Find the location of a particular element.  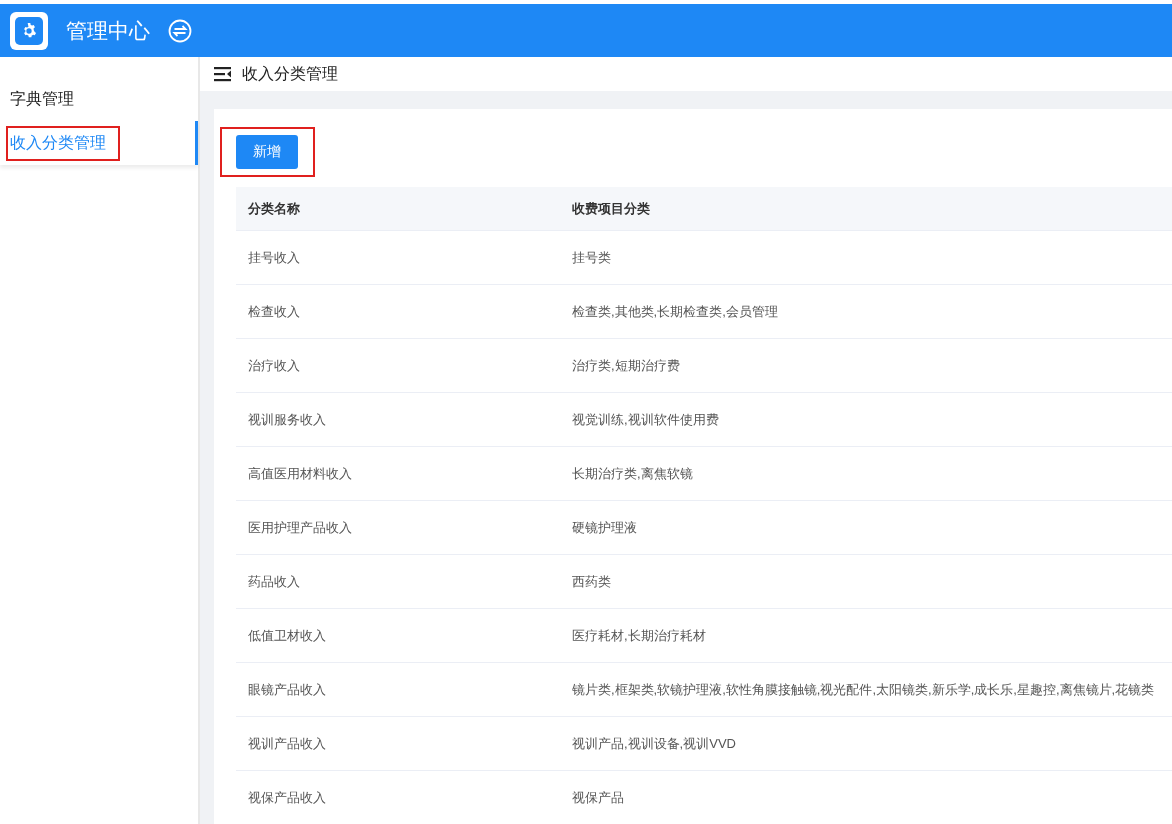

table-cell: 医疗耗材,长期治疗耗材 is located at coordinates (866, 635).